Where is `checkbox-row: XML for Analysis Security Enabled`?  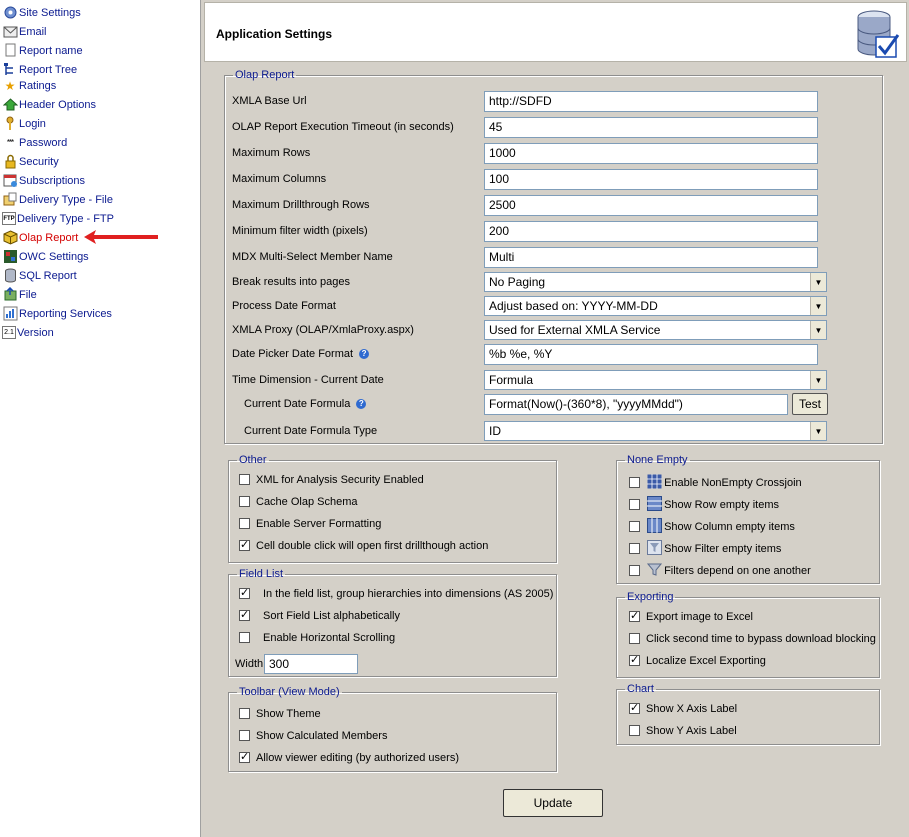 checkbox-row: XML for Analysis Security Enabled is located at coordinates (331, 483).